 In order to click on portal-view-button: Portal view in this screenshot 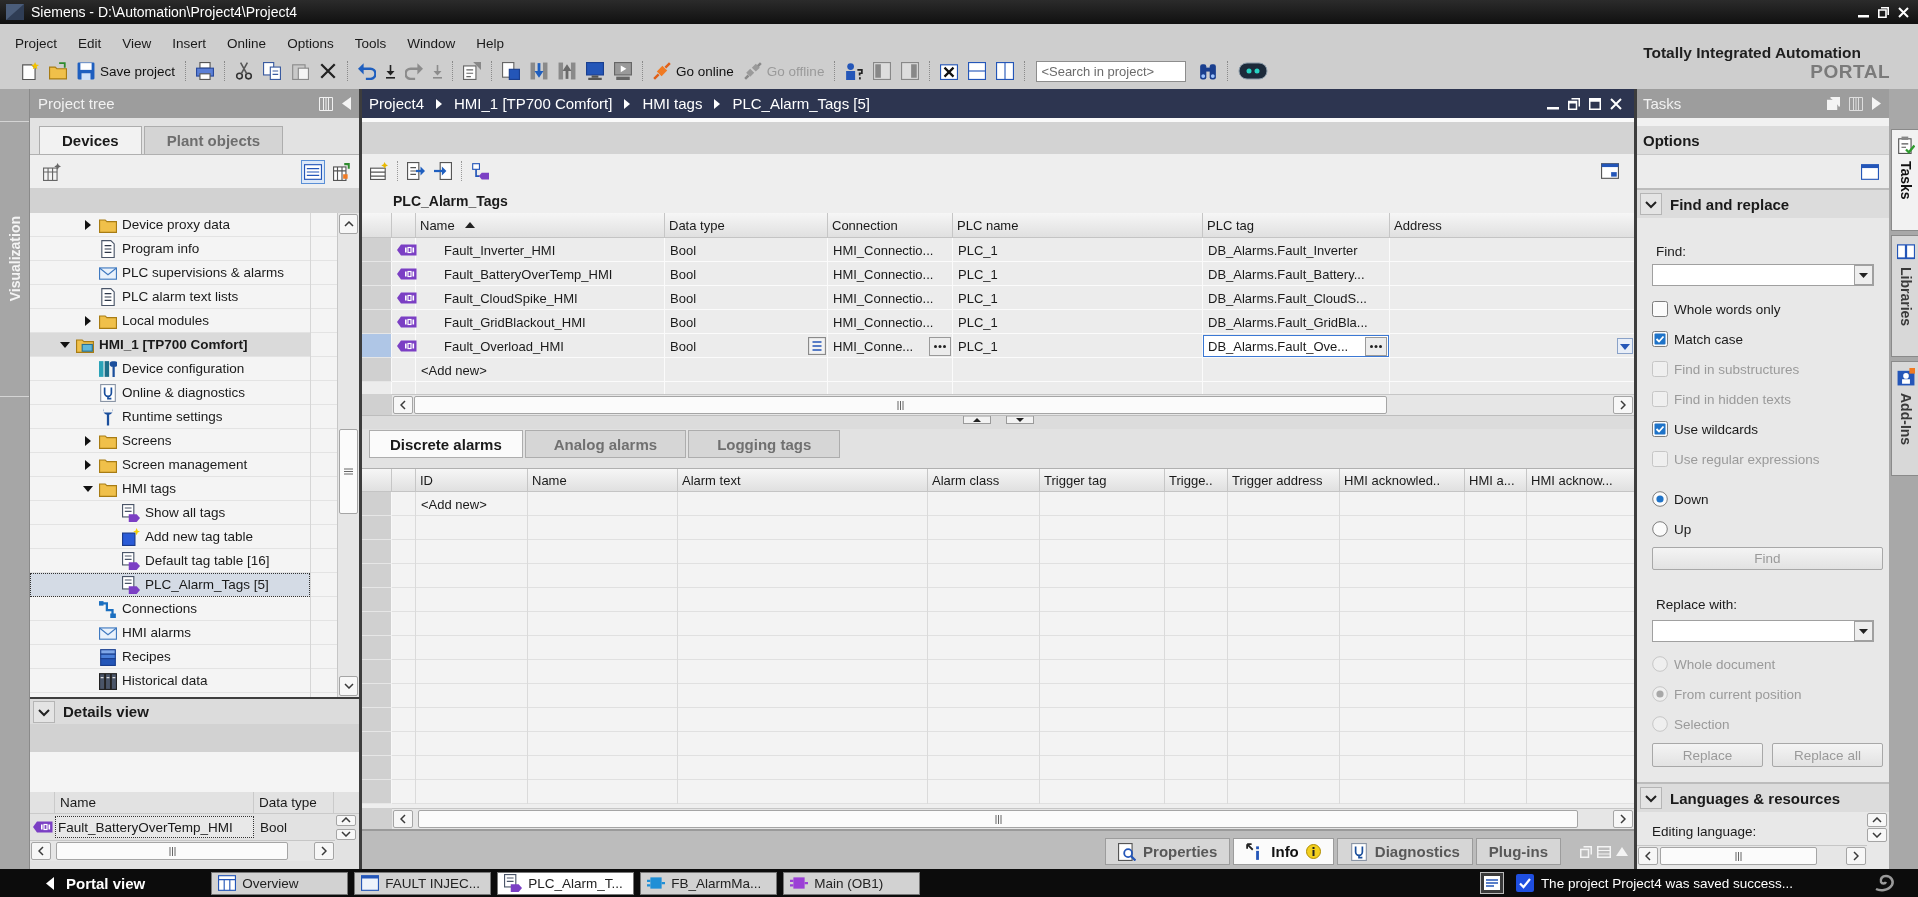, I will do `click(96, 883)`.